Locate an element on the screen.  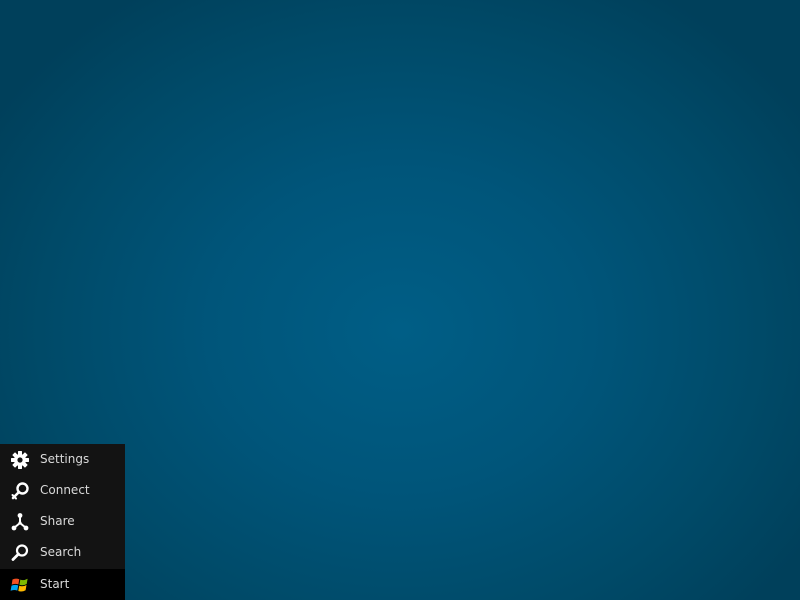
windows-logo-icon is located at coordinates (20, 585).